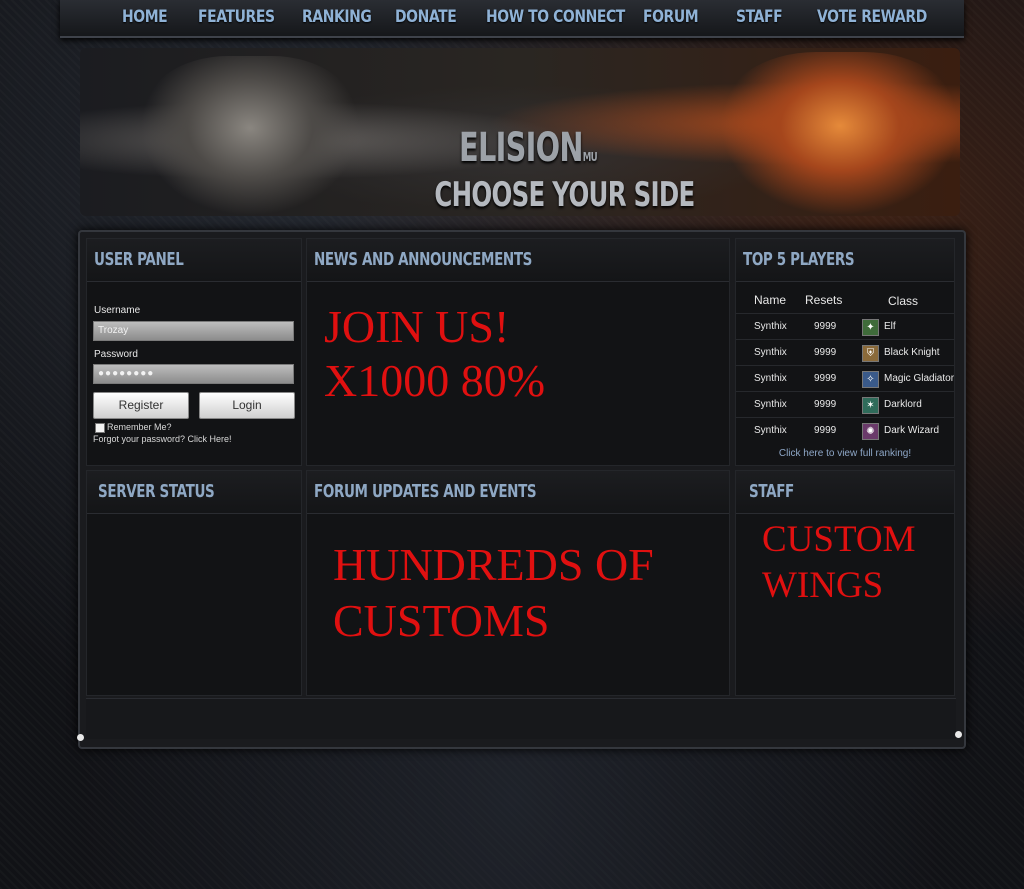 The height and width of the screenshot is (889, 1024). Describe the element at coordinates (236, 17) in the screenshot. I see `nav-features: FEATURES` at that location.